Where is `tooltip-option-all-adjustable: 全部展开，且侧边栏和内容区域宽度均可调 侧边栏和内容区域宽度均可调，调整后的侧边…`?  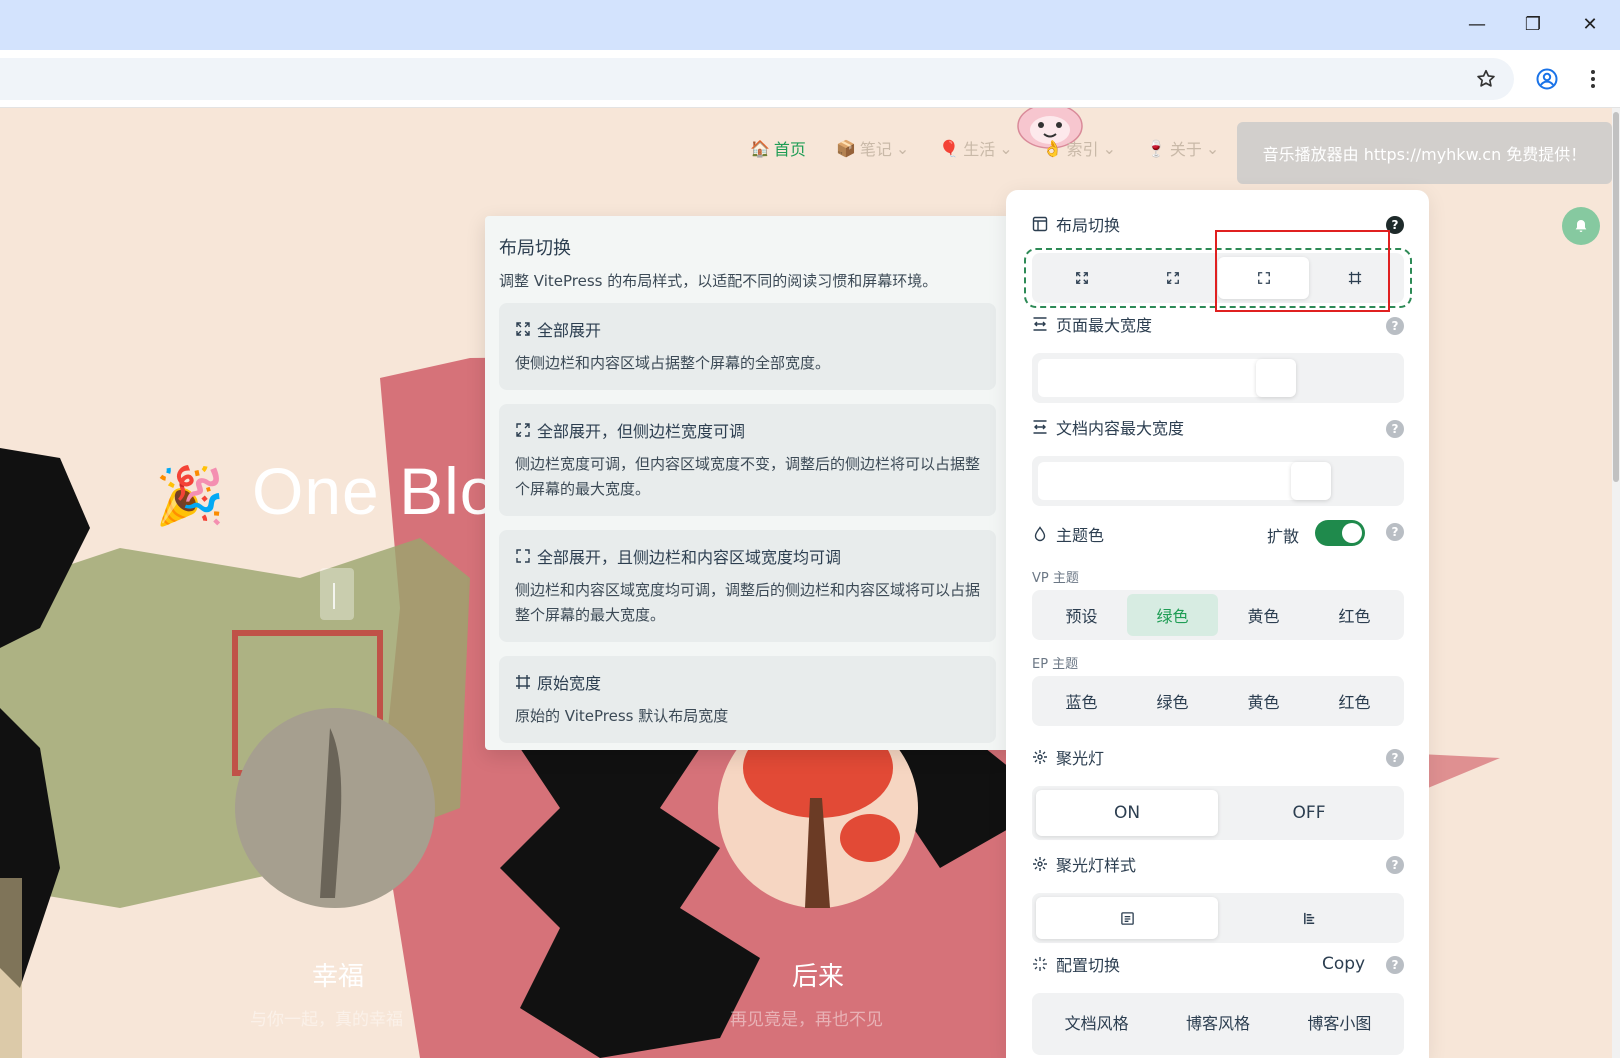 tooltip-option-all-adjustable: 全部展开，且侧边栏和内容区域宽度均可调 侧边栏和内容区域宽度均可调，调整后的侧边… is located at coordinates (747, 586).